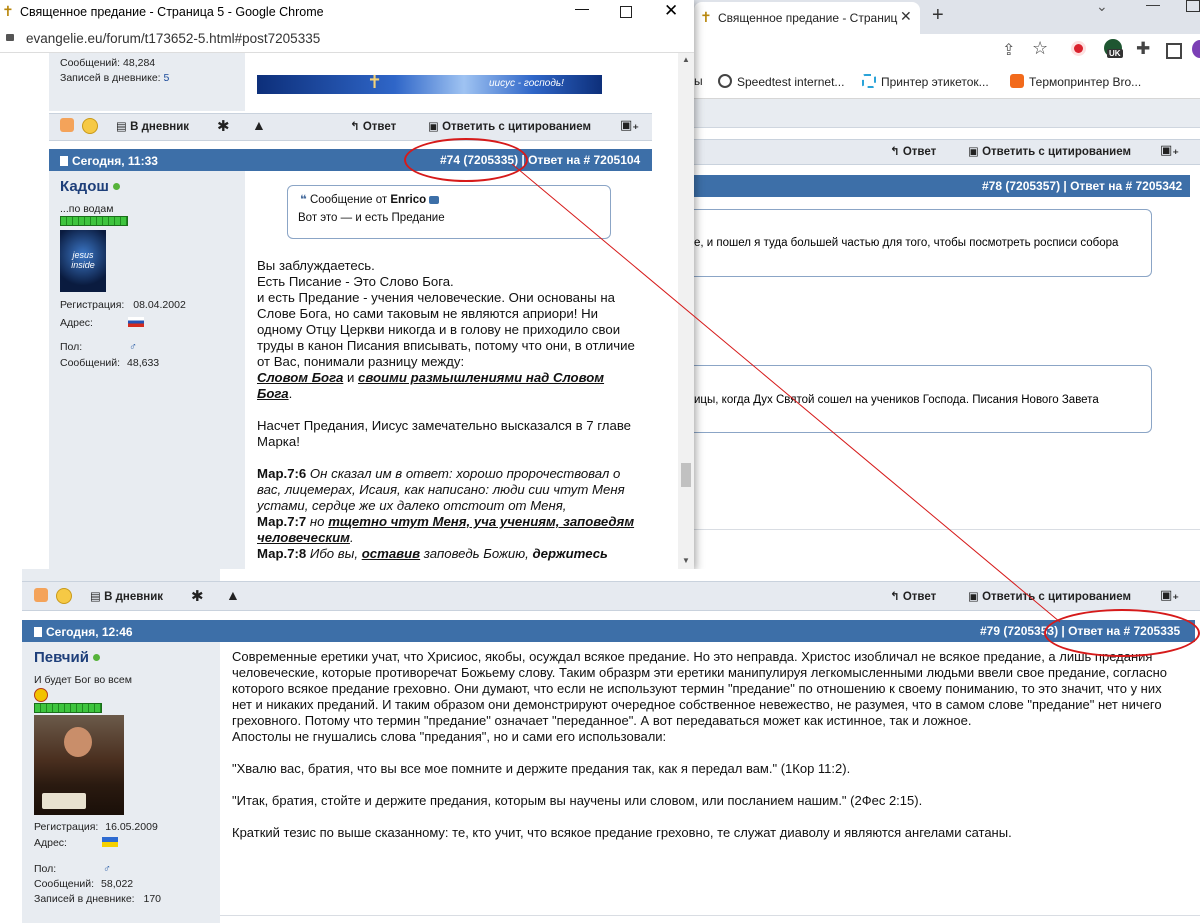 This screenshot has height=923, width=1200. Describe the element at coordinates (131, 827) in the screenshot. I see `value: 16.05.2009` at that location.